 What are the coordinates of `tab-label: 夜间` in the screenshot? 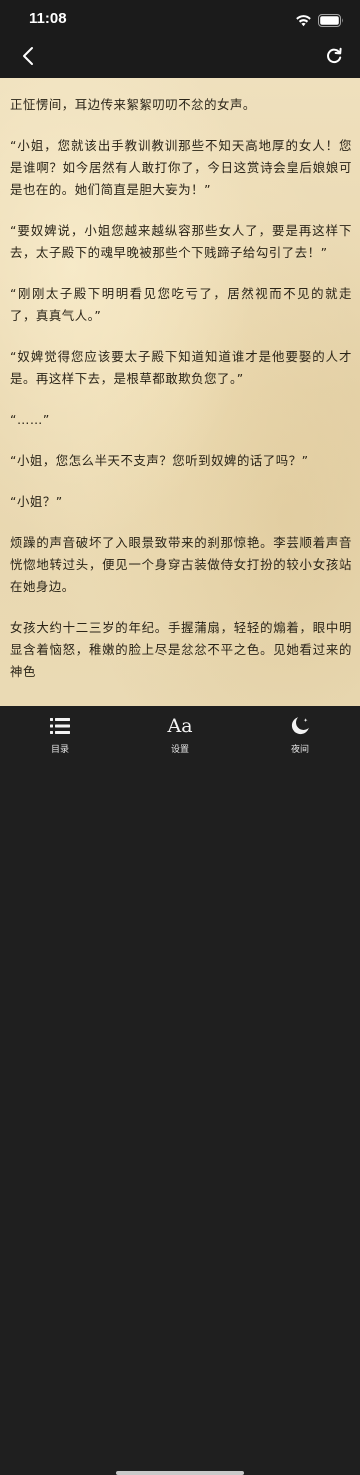 It's located at (299, 750).